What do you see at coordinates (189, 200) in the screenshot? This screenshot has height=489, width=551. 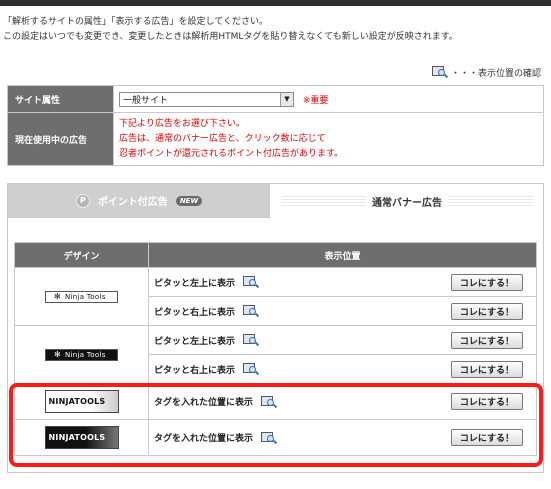 I see `new-badge: NEW` at bounding box center [189, 200].